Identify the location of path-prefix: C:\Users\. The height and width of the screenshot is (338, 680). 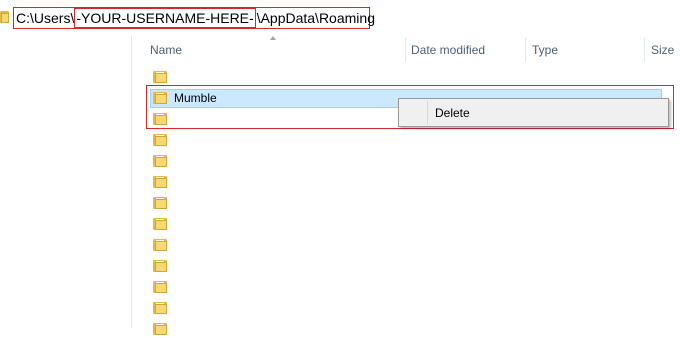
(45, 18).